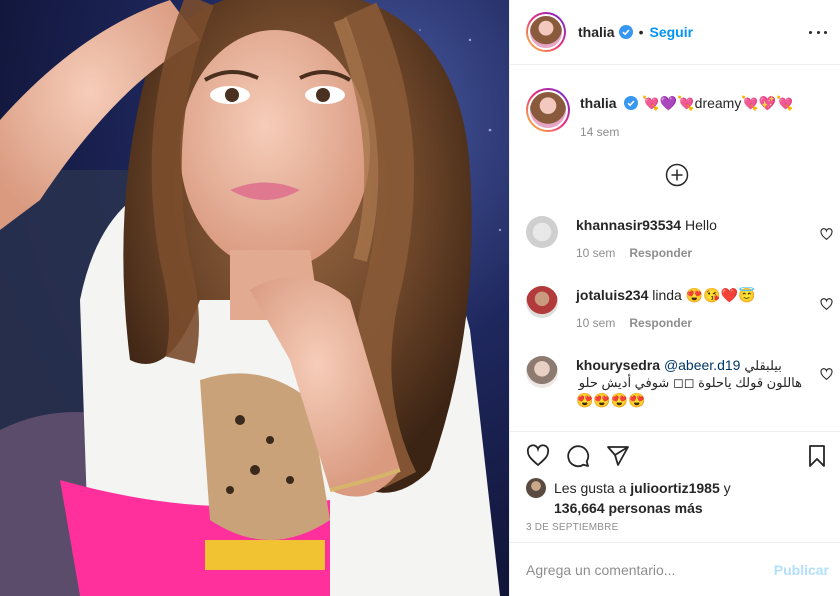 This screenshot has width=840, height=596. I want to click on caption-username: thalia, so click(598, 103).